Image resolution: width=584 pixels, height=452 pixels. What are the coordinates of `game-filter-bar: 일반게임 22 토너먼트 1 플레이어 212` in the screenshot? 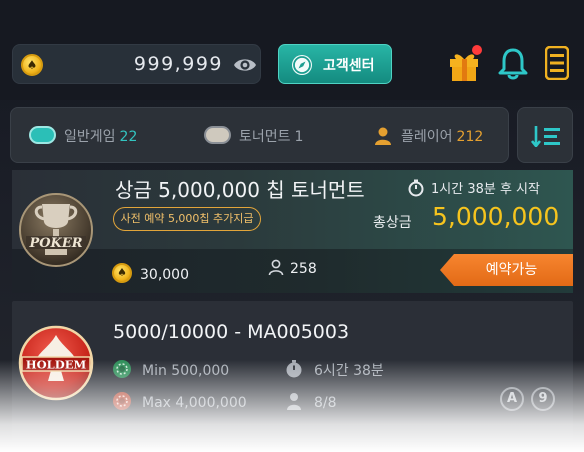 It's located at (259, 135).